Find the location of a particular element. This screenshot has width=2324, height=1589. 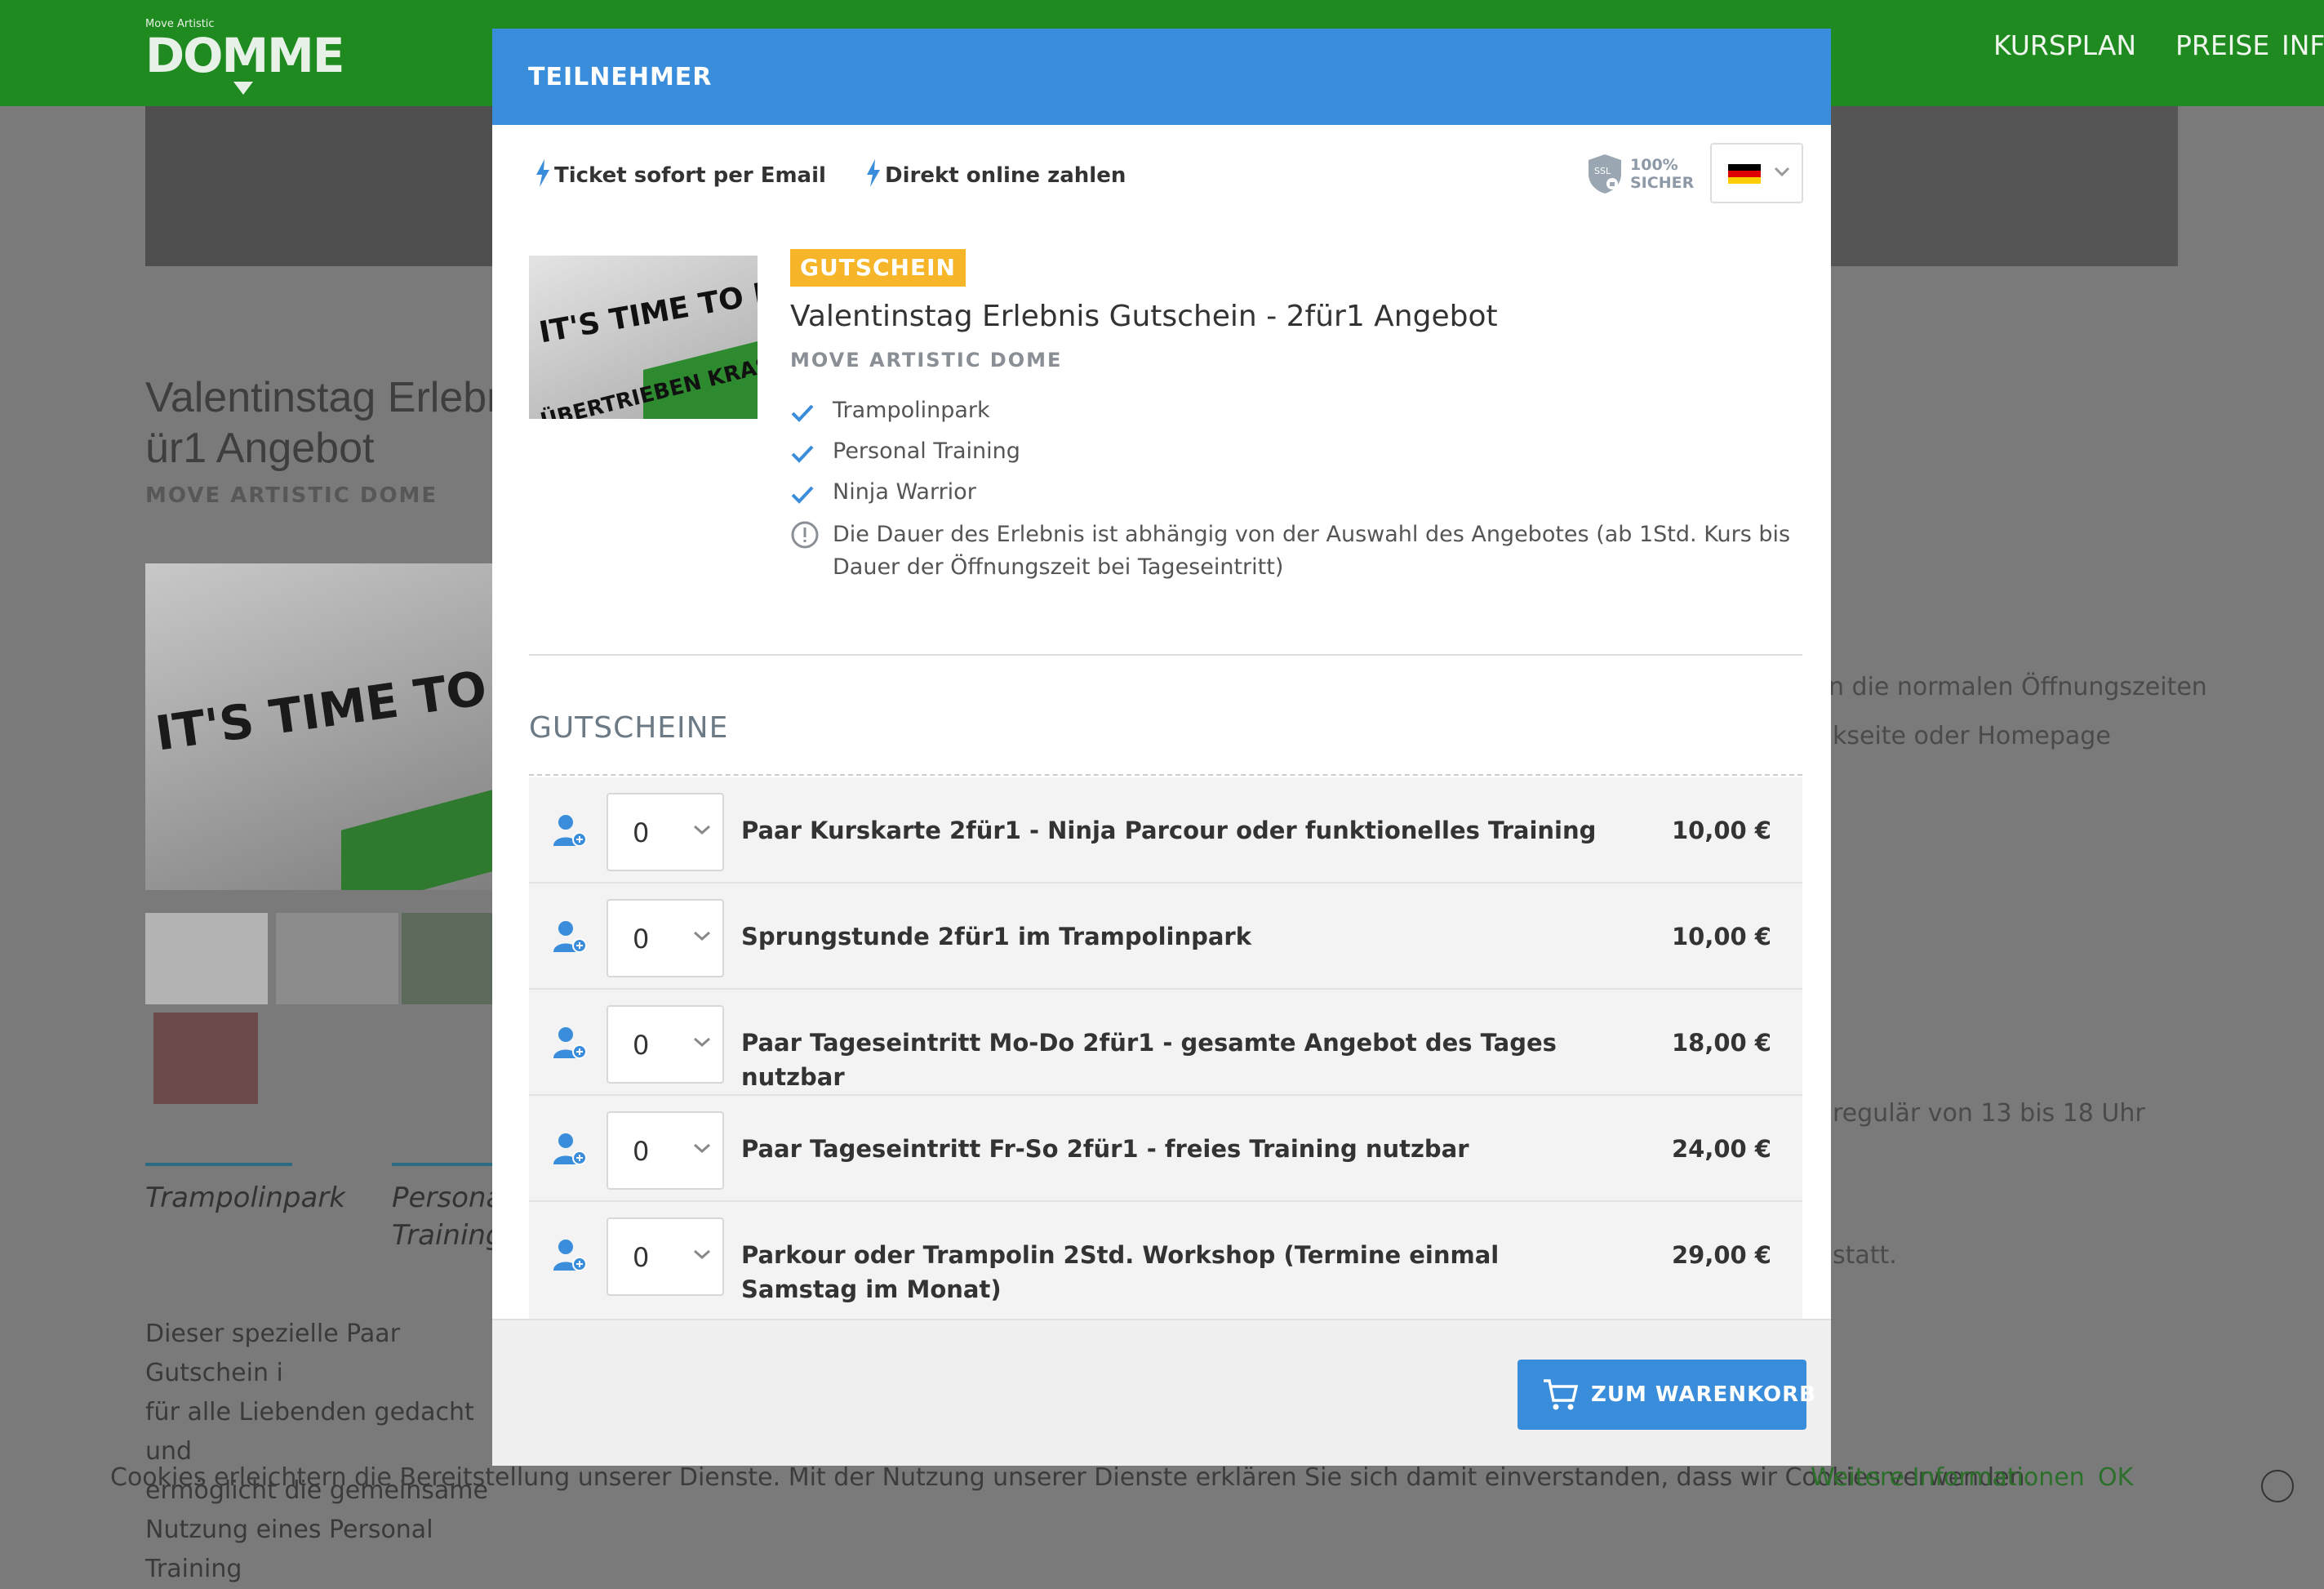

site-logo: Move Artistic DOMME is located at coordinates (245, 56).